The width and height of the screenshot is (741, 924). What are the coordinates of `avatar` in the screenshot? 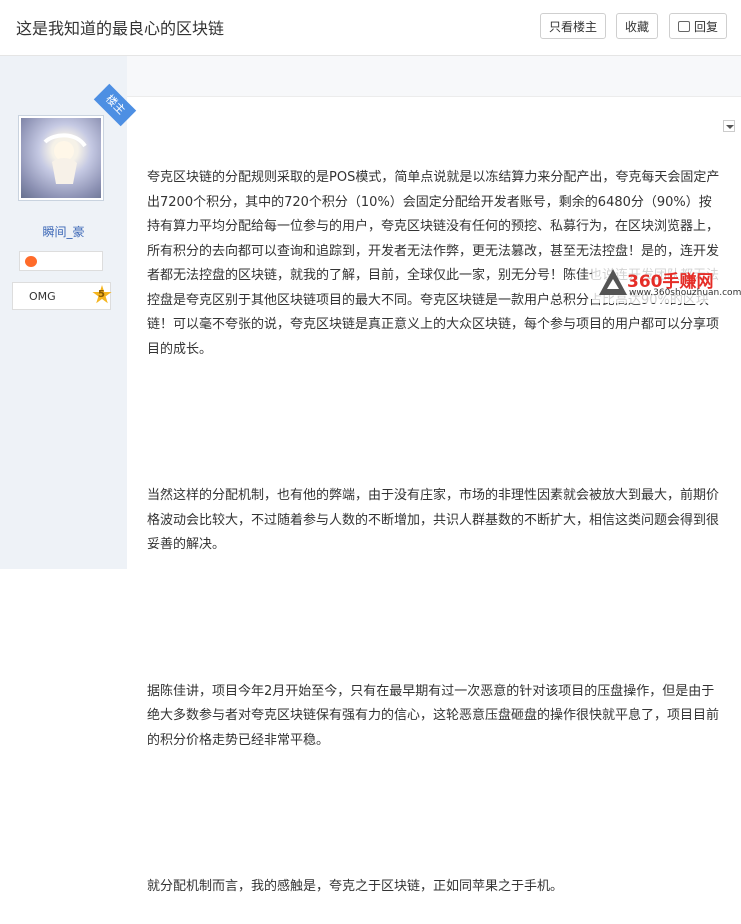 It's located at (61, 158).